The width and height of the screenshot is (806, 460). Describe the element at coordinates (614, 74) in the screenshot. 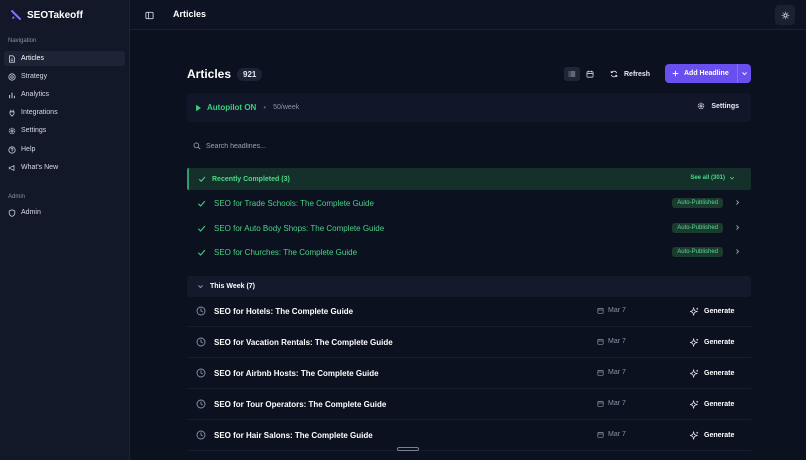

I see `refresh-icon` at that location.